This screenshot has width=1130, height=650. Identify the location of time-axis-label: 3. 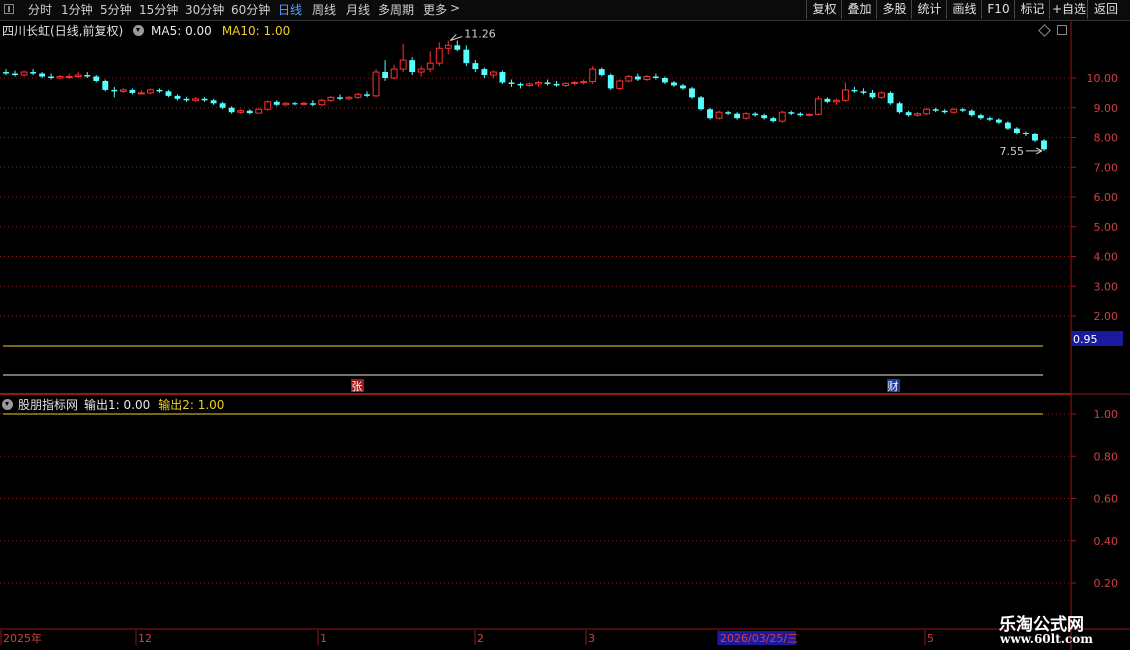
(591, 638).